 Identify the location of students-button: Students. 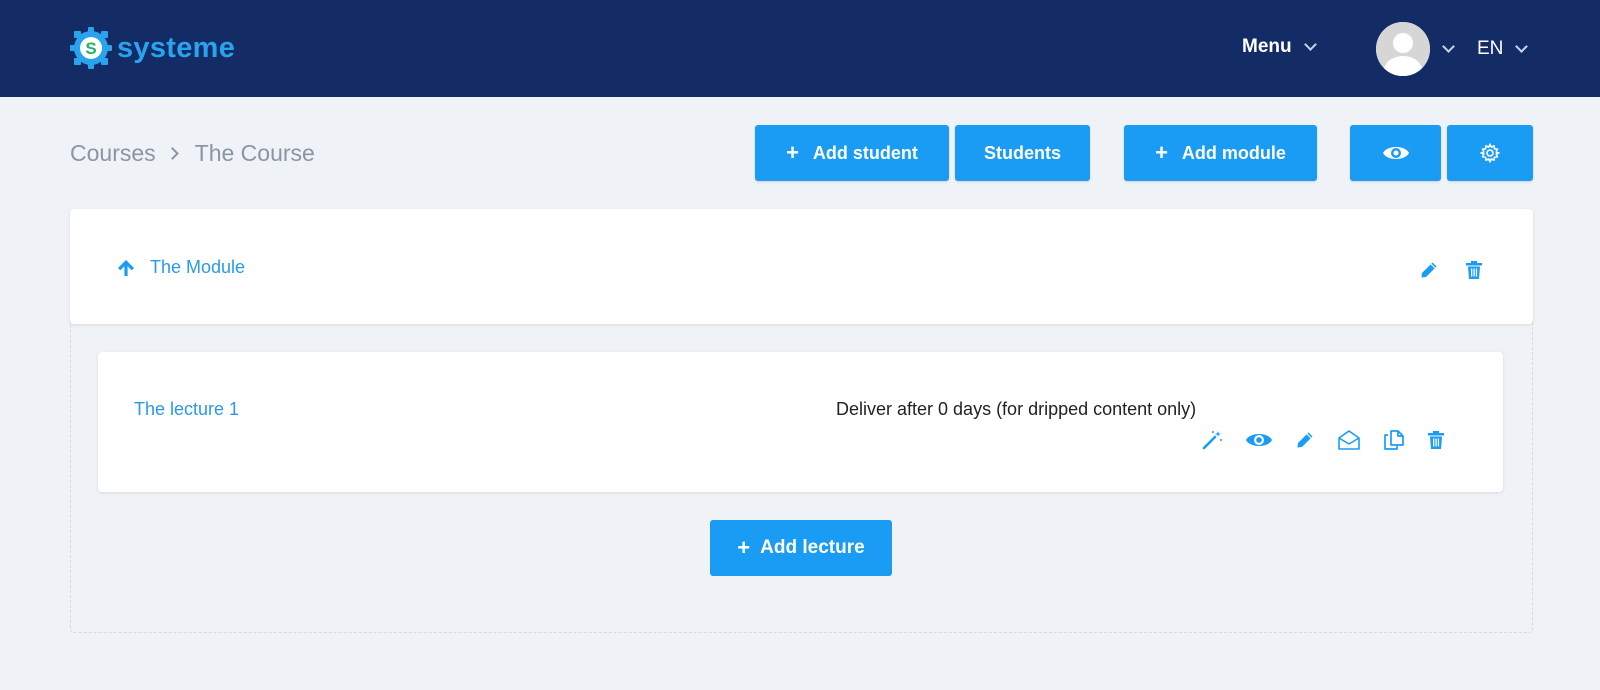
(1022, 153).